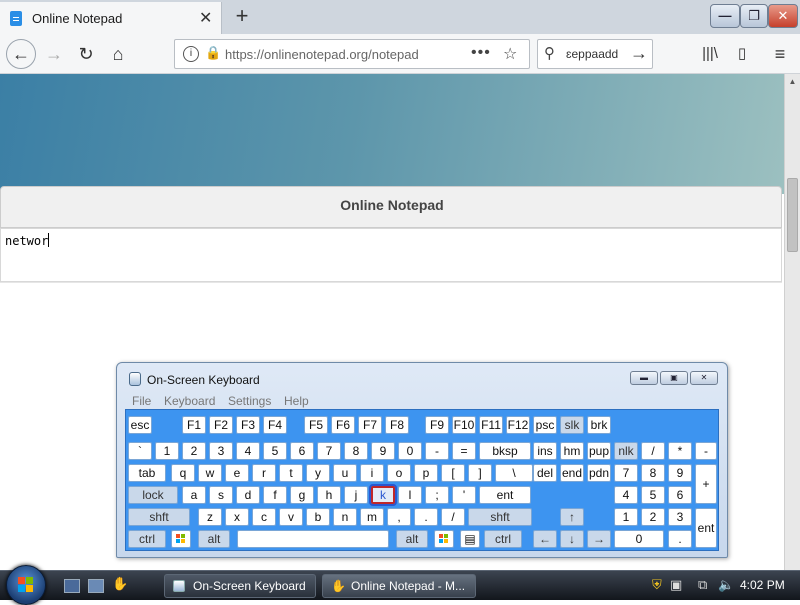 The image size is (800, 605). I want to click on key-f2: F2, so click(221, 425).